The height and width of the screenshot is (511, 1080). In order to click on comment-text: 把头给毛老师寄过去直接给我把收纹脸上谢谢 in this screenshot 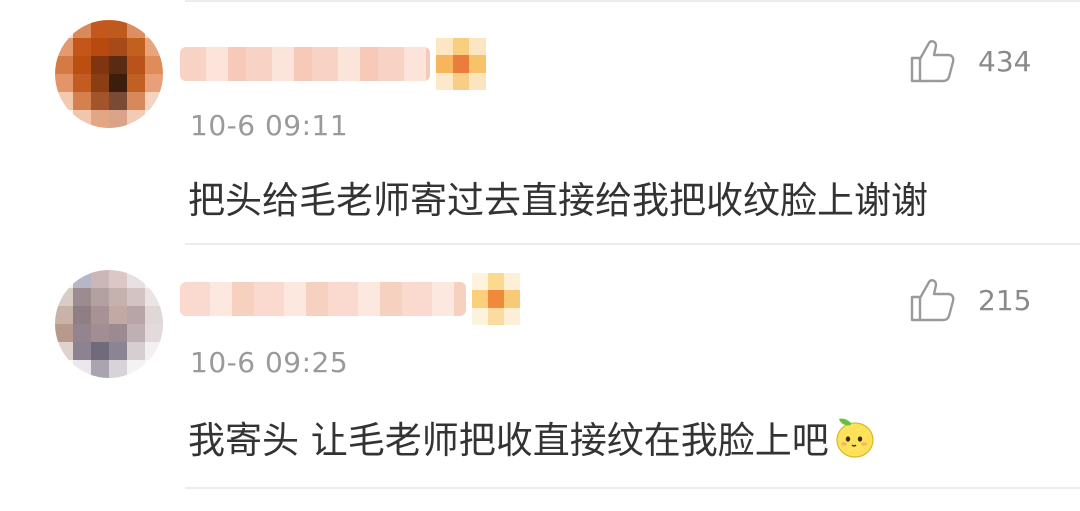, I will do `click(558, 197)`.